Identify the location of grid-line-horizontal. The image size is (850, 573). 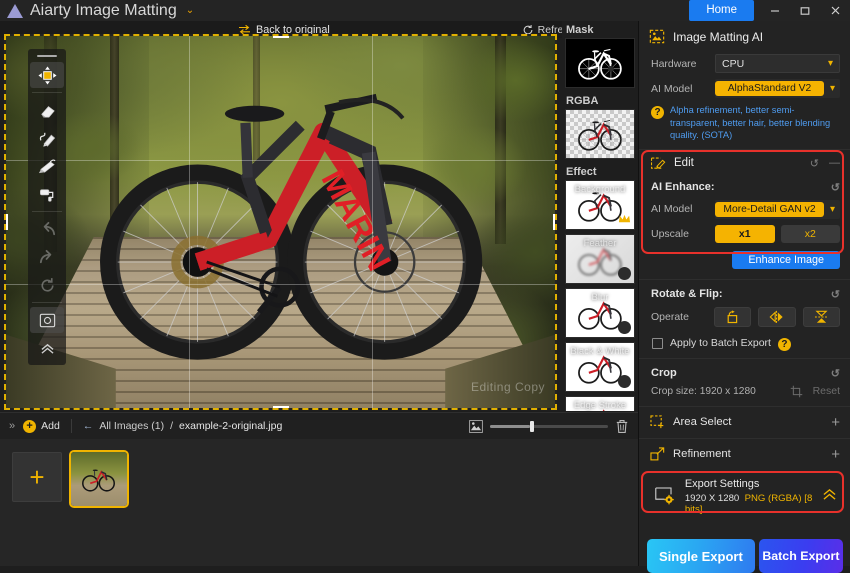
(280, 284).